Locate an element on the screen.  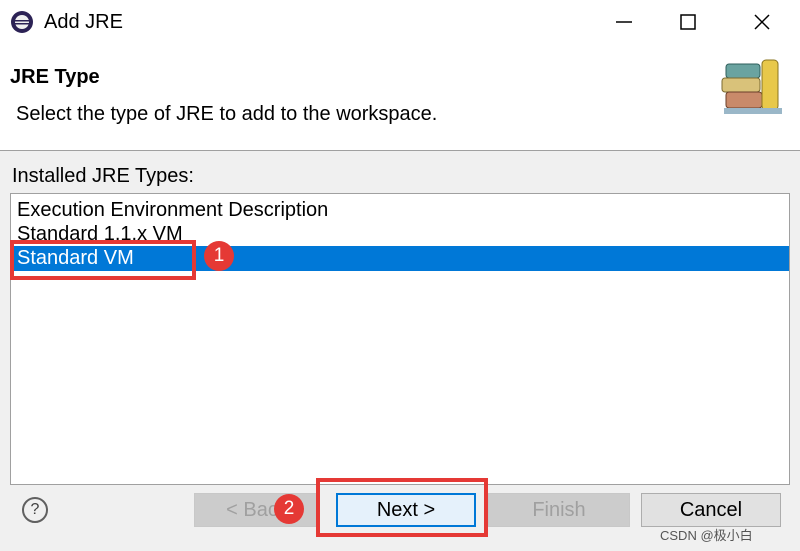
eclipse-icon is located at coordinates (22, 22).